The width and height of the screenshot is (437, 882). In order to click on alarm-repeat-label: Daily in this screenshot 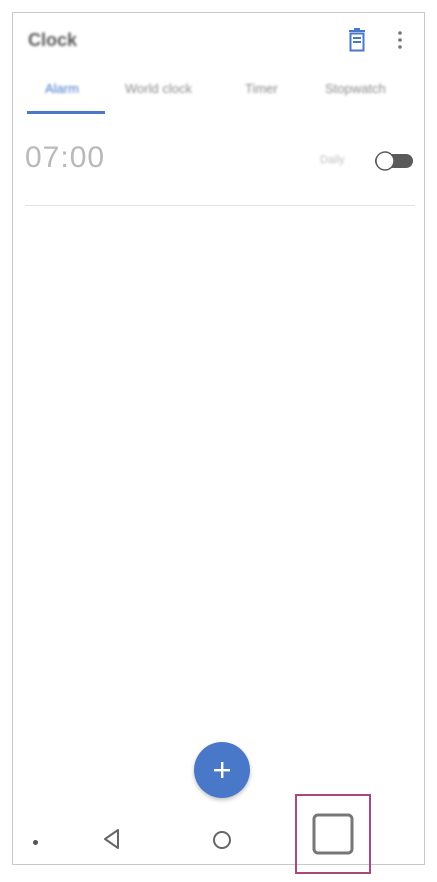, I will do `click(332, 160)`.